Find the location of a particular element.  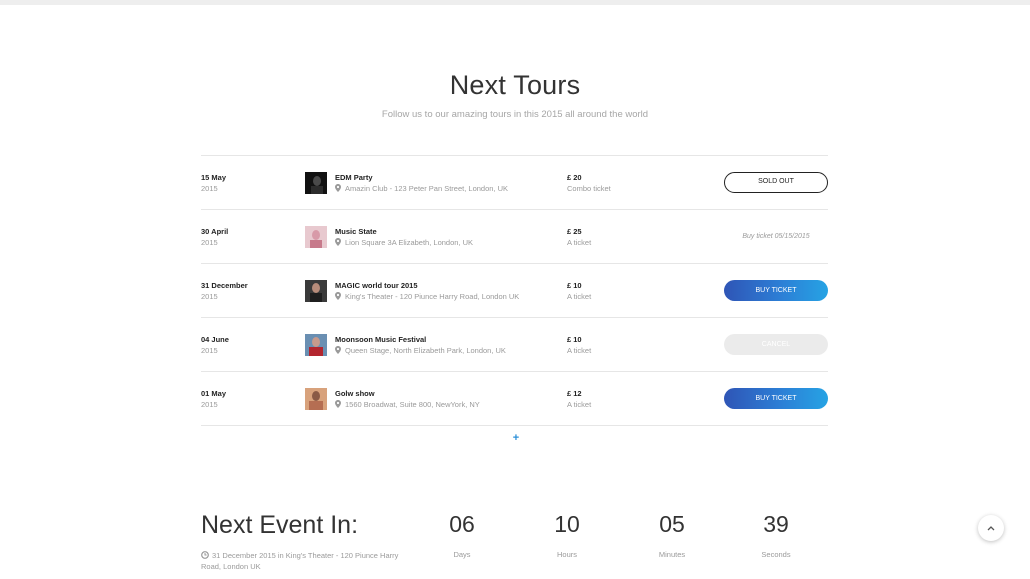

countdown-days-label: Days is located at coordinates (462, 554).